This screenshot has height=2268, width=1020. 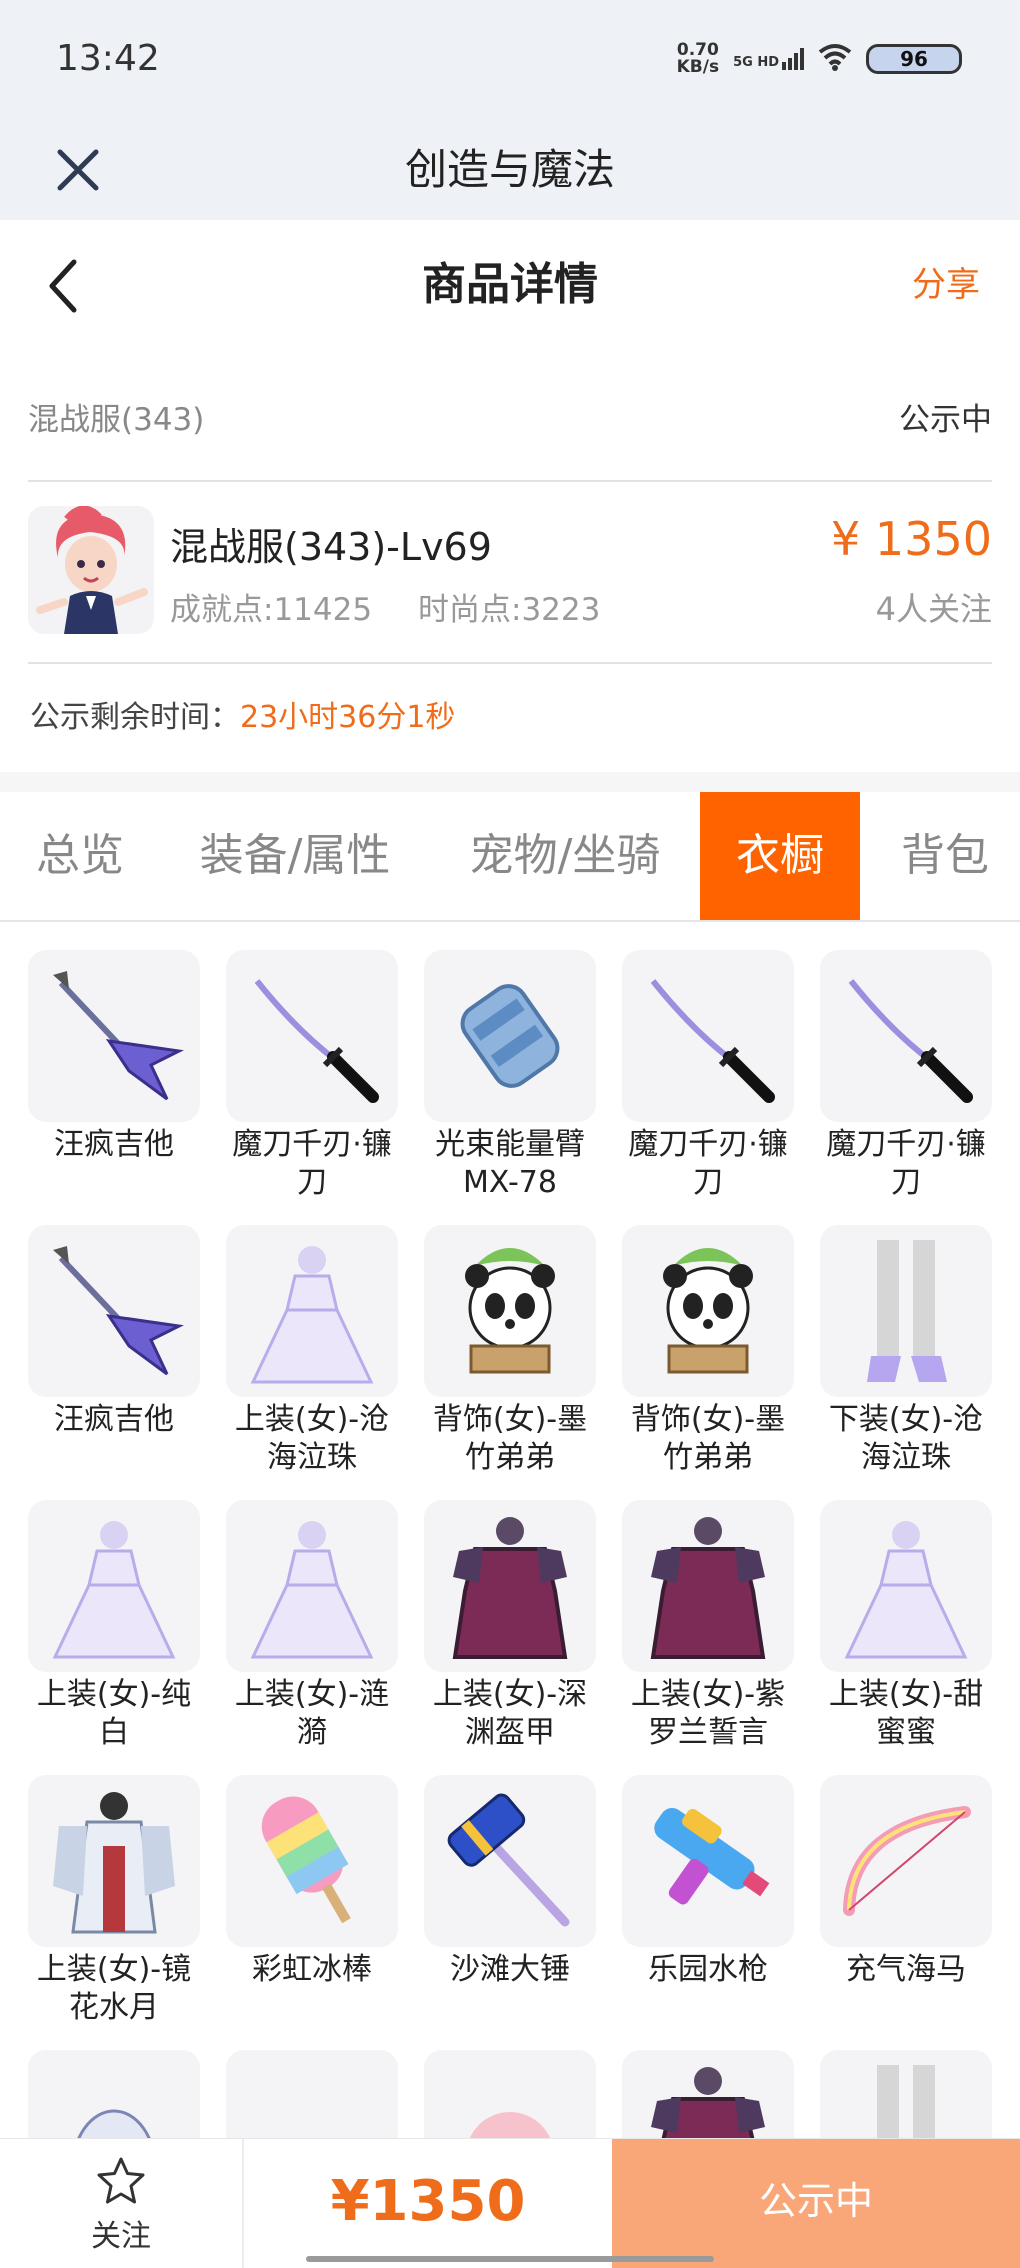 I want to click on wardrobe-item: 上装(女)-涟漪, so click(x=312, y=1626).